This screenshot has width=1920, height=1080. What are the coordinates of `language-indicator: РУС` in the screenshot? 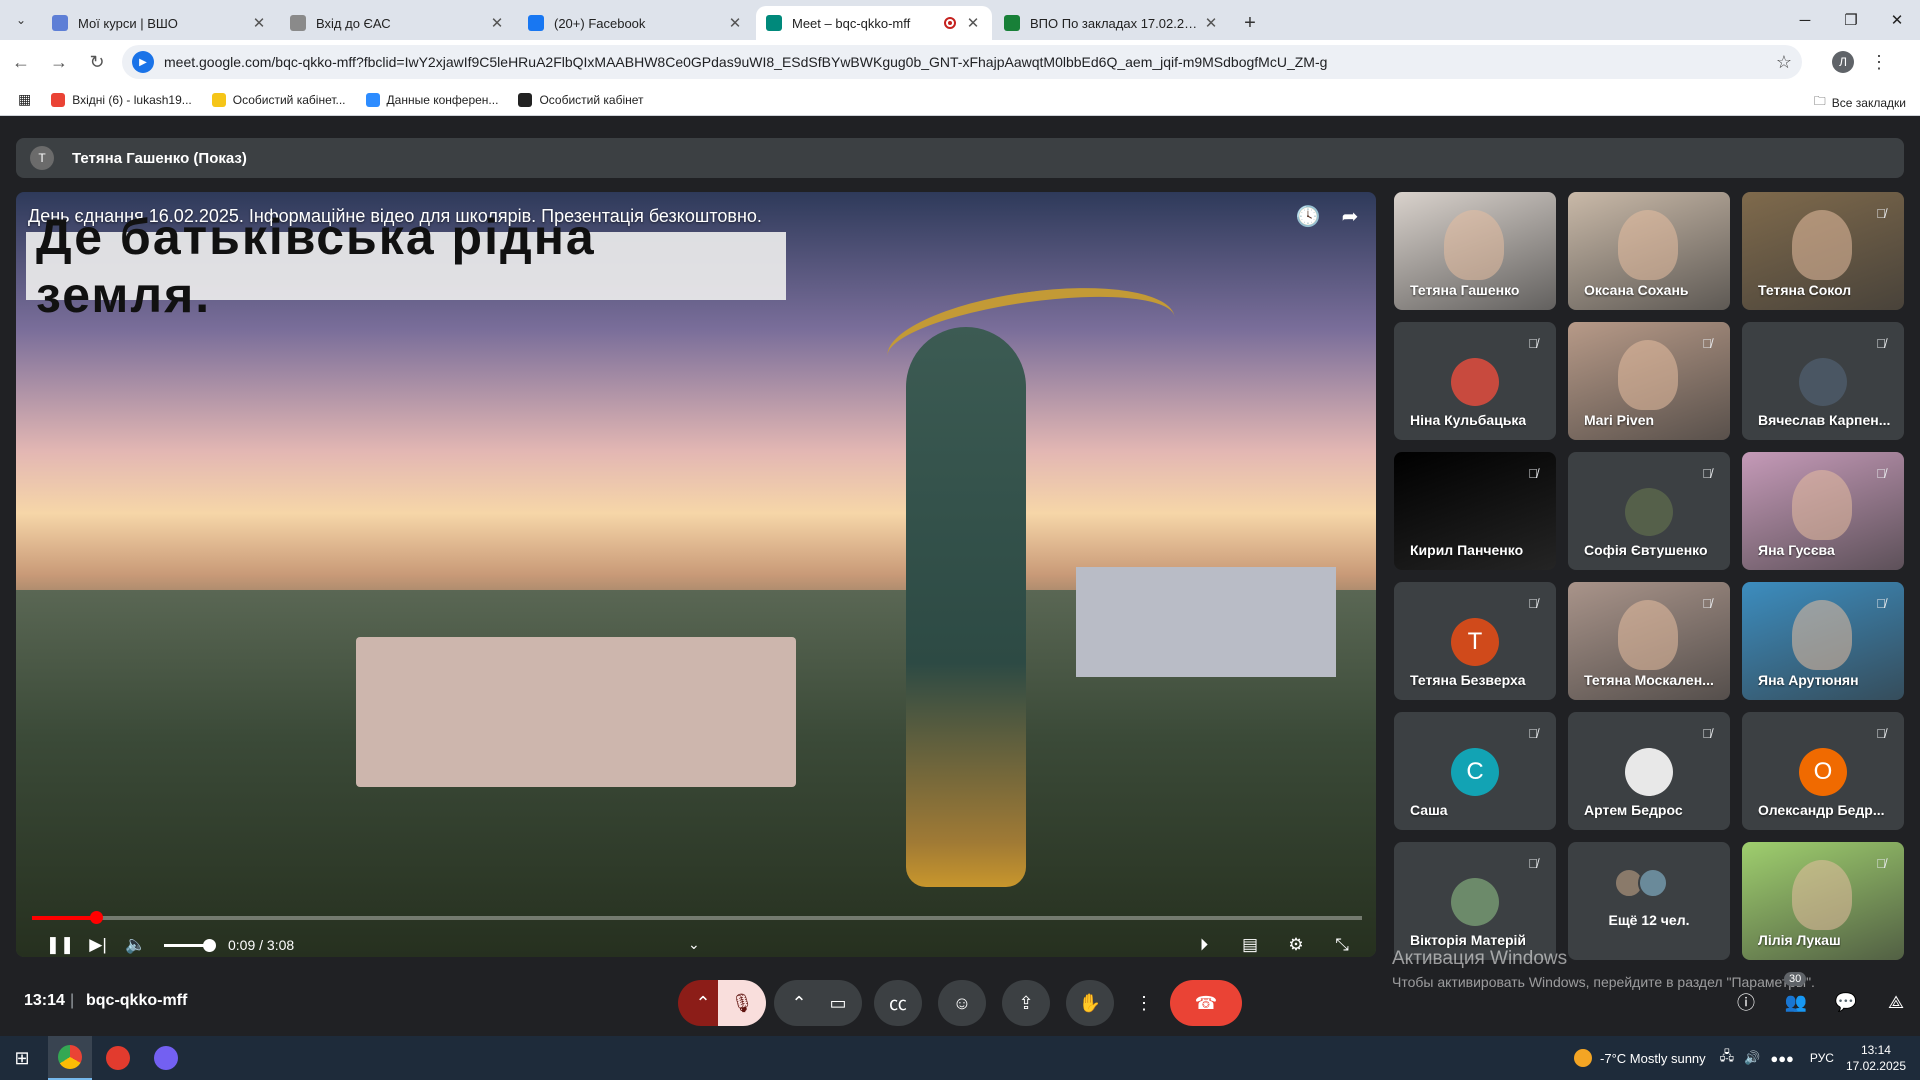 It's located at (1822, 1058).